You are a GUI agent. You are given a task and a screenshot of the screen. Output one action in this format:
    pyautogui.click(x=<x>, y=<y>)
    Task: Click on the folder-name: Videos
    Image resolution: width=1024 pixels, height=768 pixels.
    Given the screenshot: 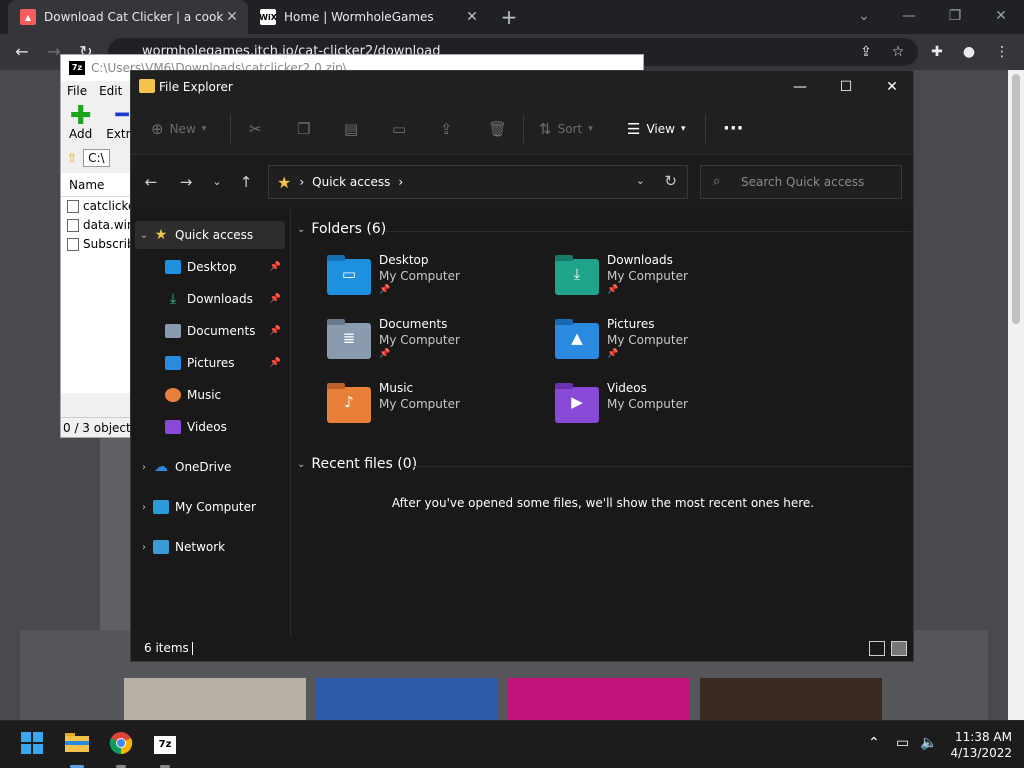 What is the action you would take?
    pyautogui.click(x=627, y=388)
    